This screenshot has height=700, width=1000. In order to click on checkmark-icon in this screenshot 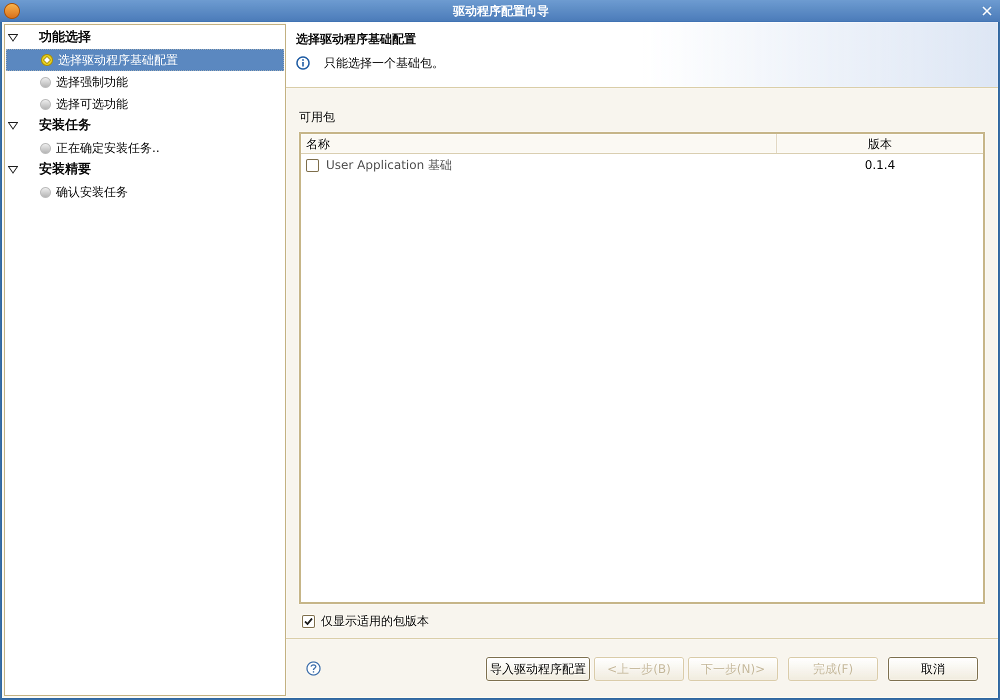, I will do `click(308, 621)`.